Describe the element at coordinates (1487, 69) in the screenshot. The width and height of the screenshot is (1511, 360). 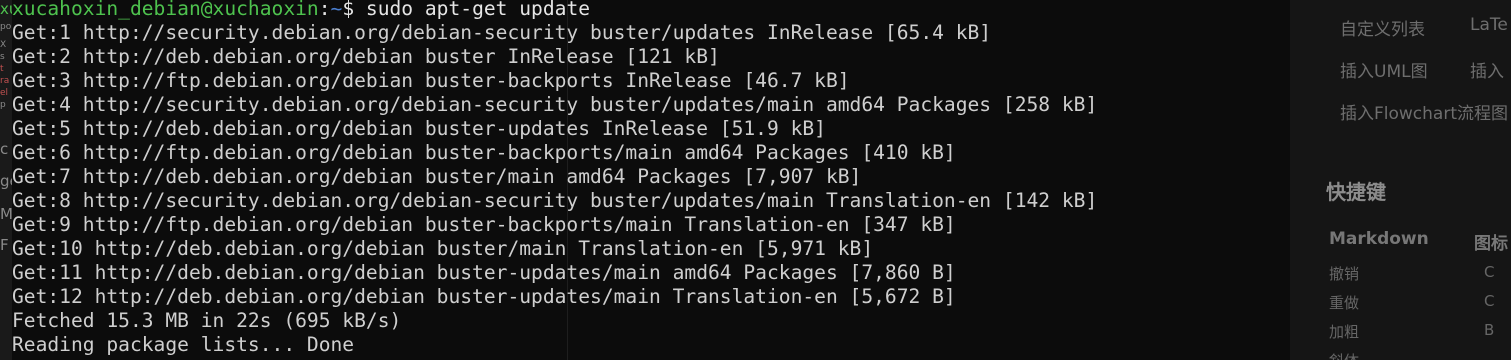
I see `menu-item-insert: 插入` at that location.